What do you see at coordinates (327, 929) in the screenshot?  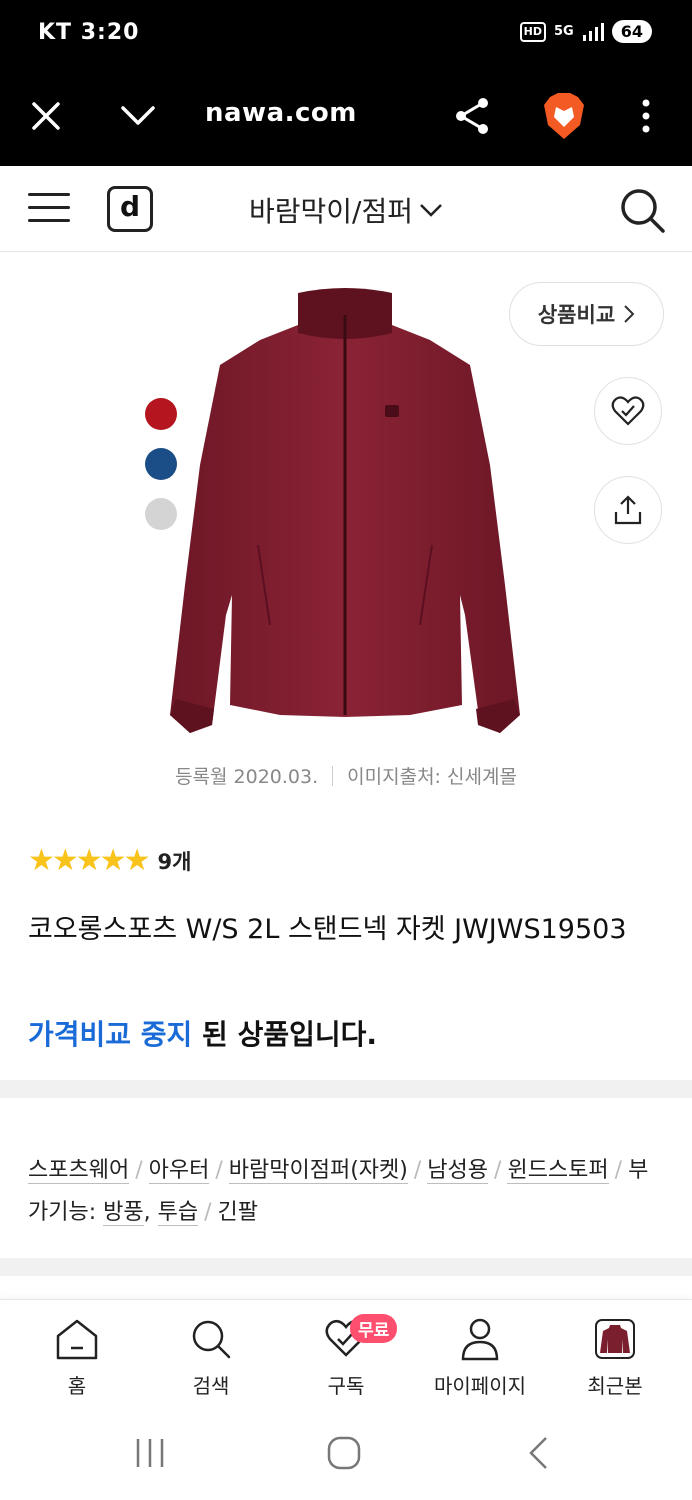 I see `product-title: 코오롱스포츠 W/S 2L 스탠드넥 자켓 JWJWS19503` at bounding box center [327, 929].